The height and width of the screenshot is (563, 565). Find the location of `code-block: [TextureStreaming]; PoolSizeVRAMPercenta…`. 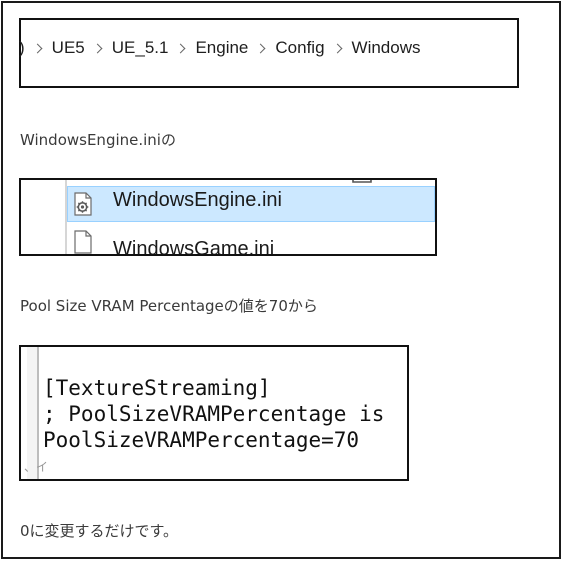

code-block: [TextureStreaming]; PoolSizeVRAMPercenta… is located at coordinates (225, 414).